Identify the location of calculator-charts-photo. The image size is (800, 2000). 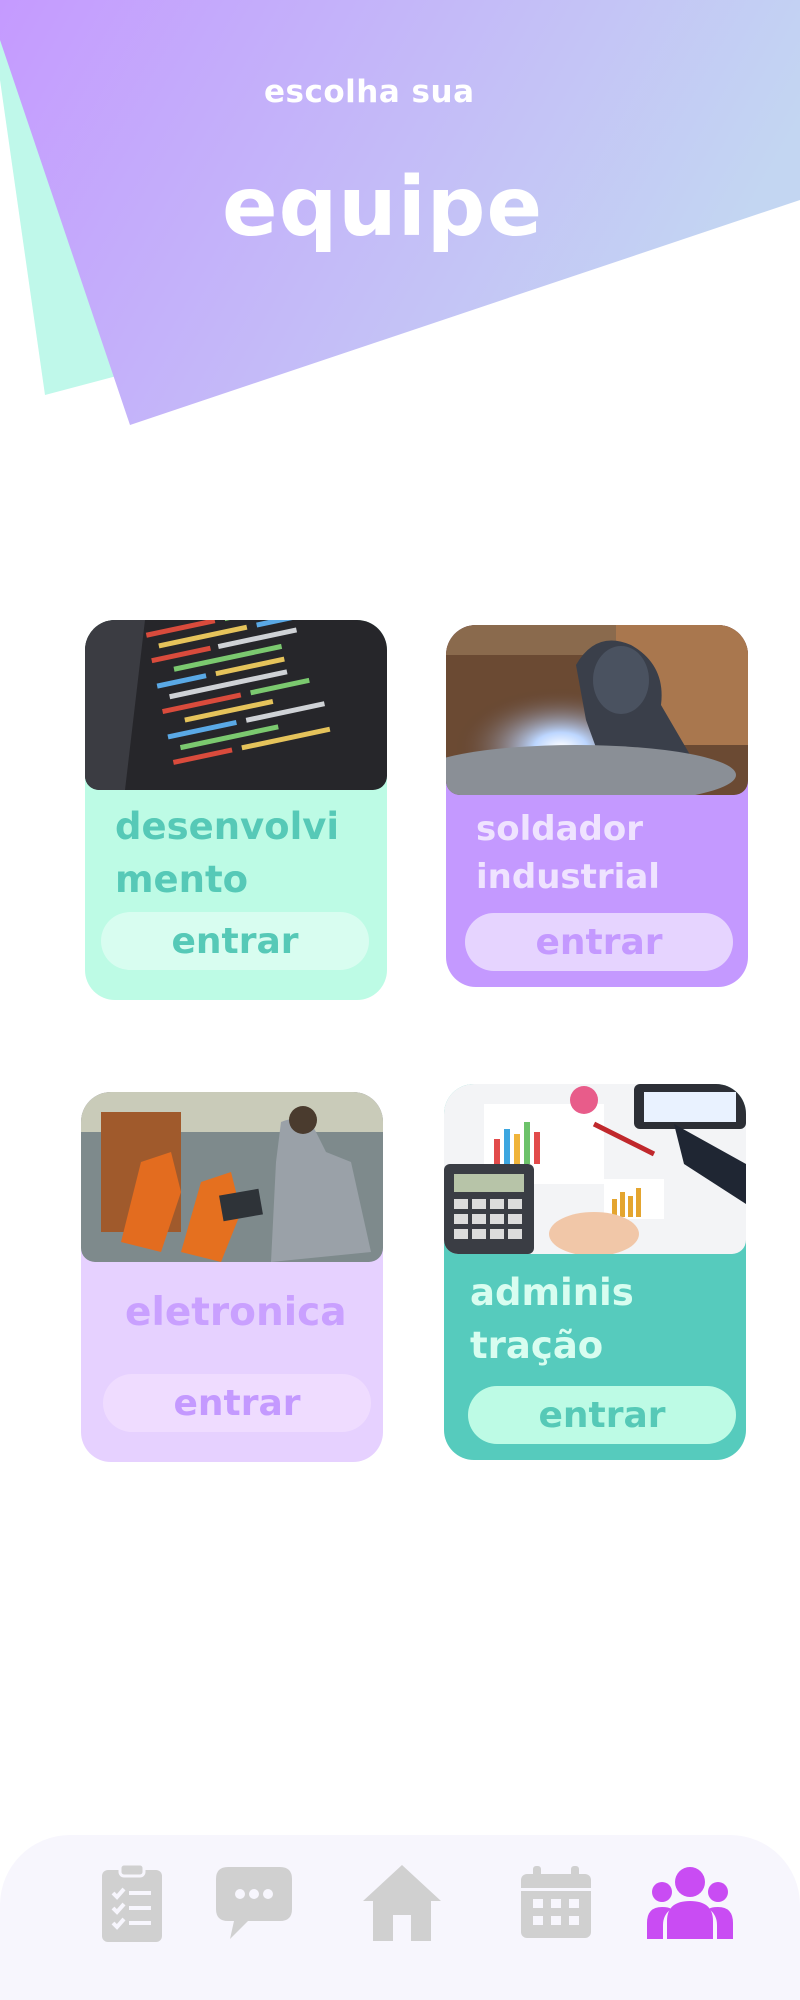
(595, 1169).